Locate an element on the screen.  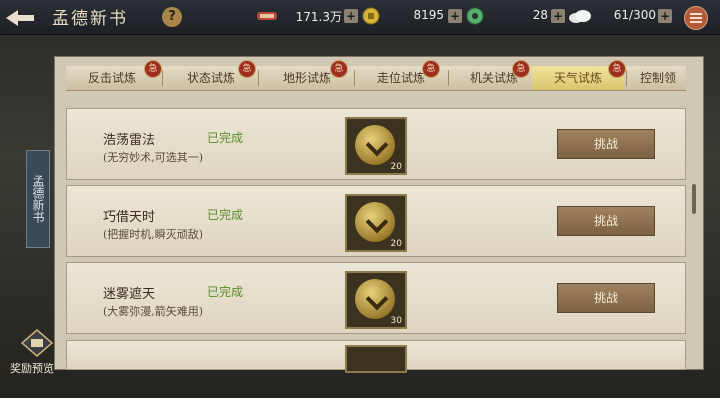
scrollbar is located at coordinates (694, 199).